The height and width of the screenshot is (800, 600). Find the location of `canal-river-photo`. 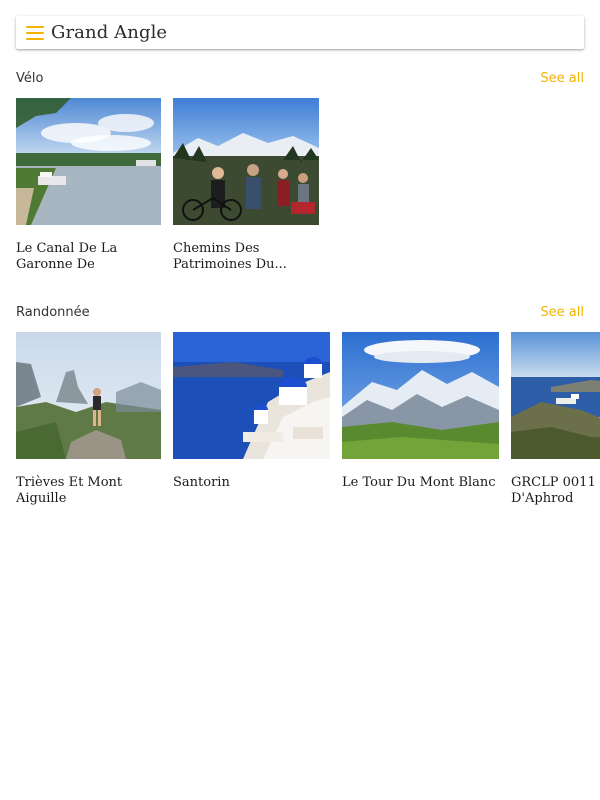

canal-river-photo is located at coordinates (88, 161).